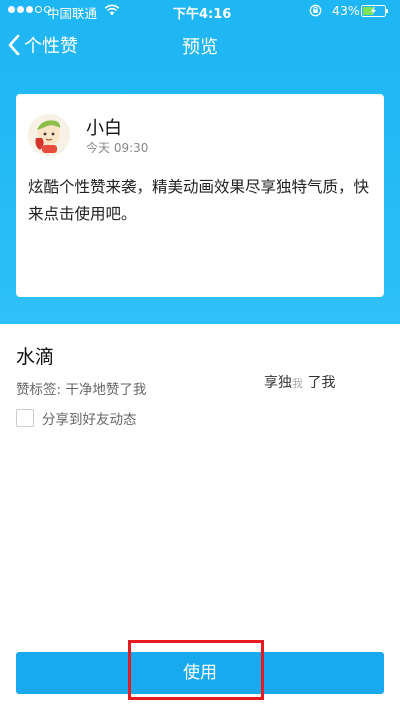  I want to click on like-animation-preview: 享独我 了我, so click(299, 382).